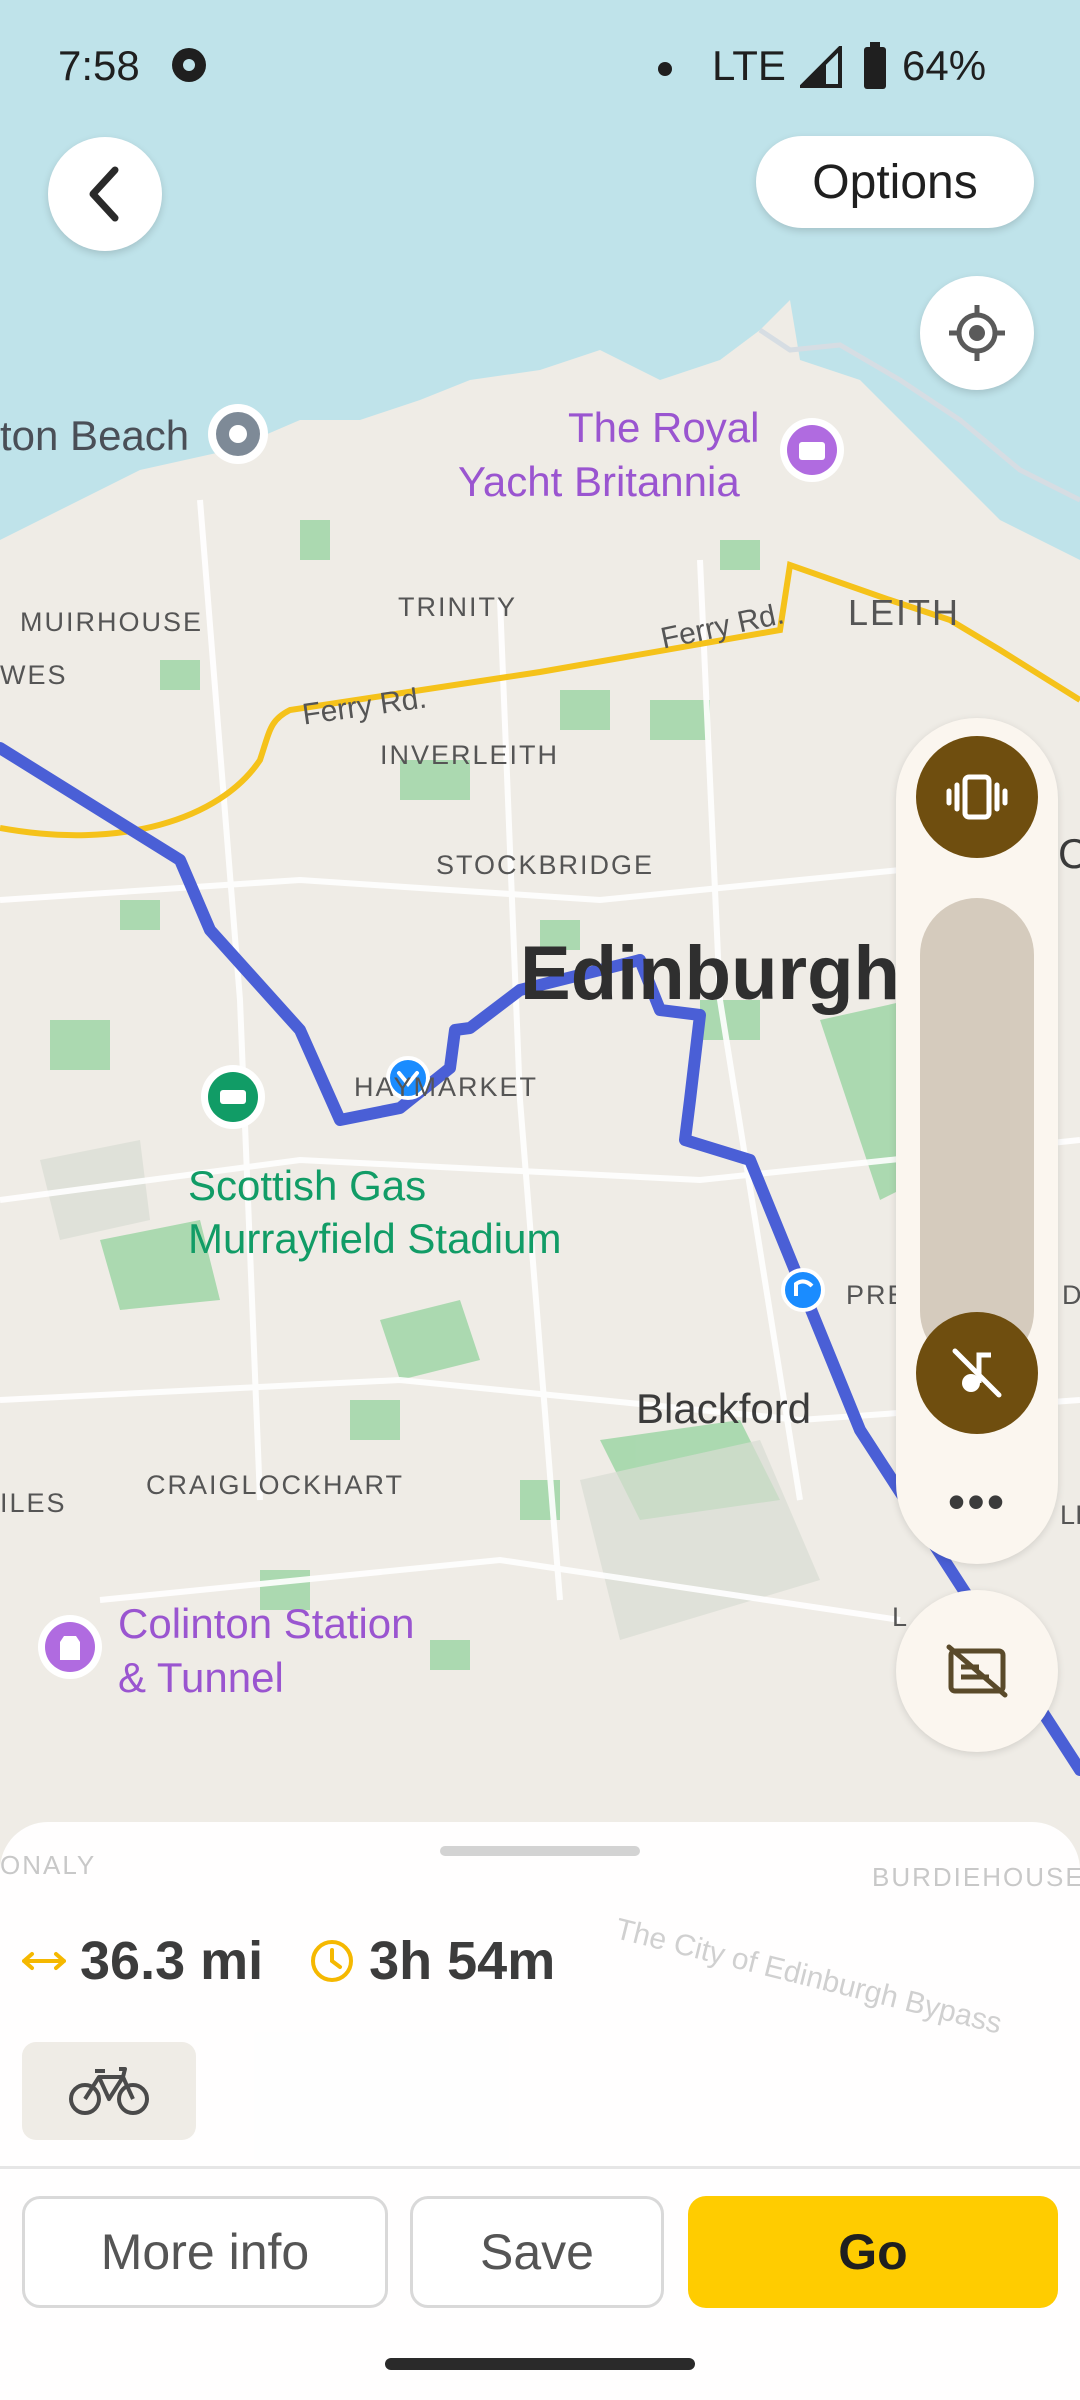 The width and height of the screenshot is (1080, 2400). I want to click on live-caption-button, so click(977, 1671).